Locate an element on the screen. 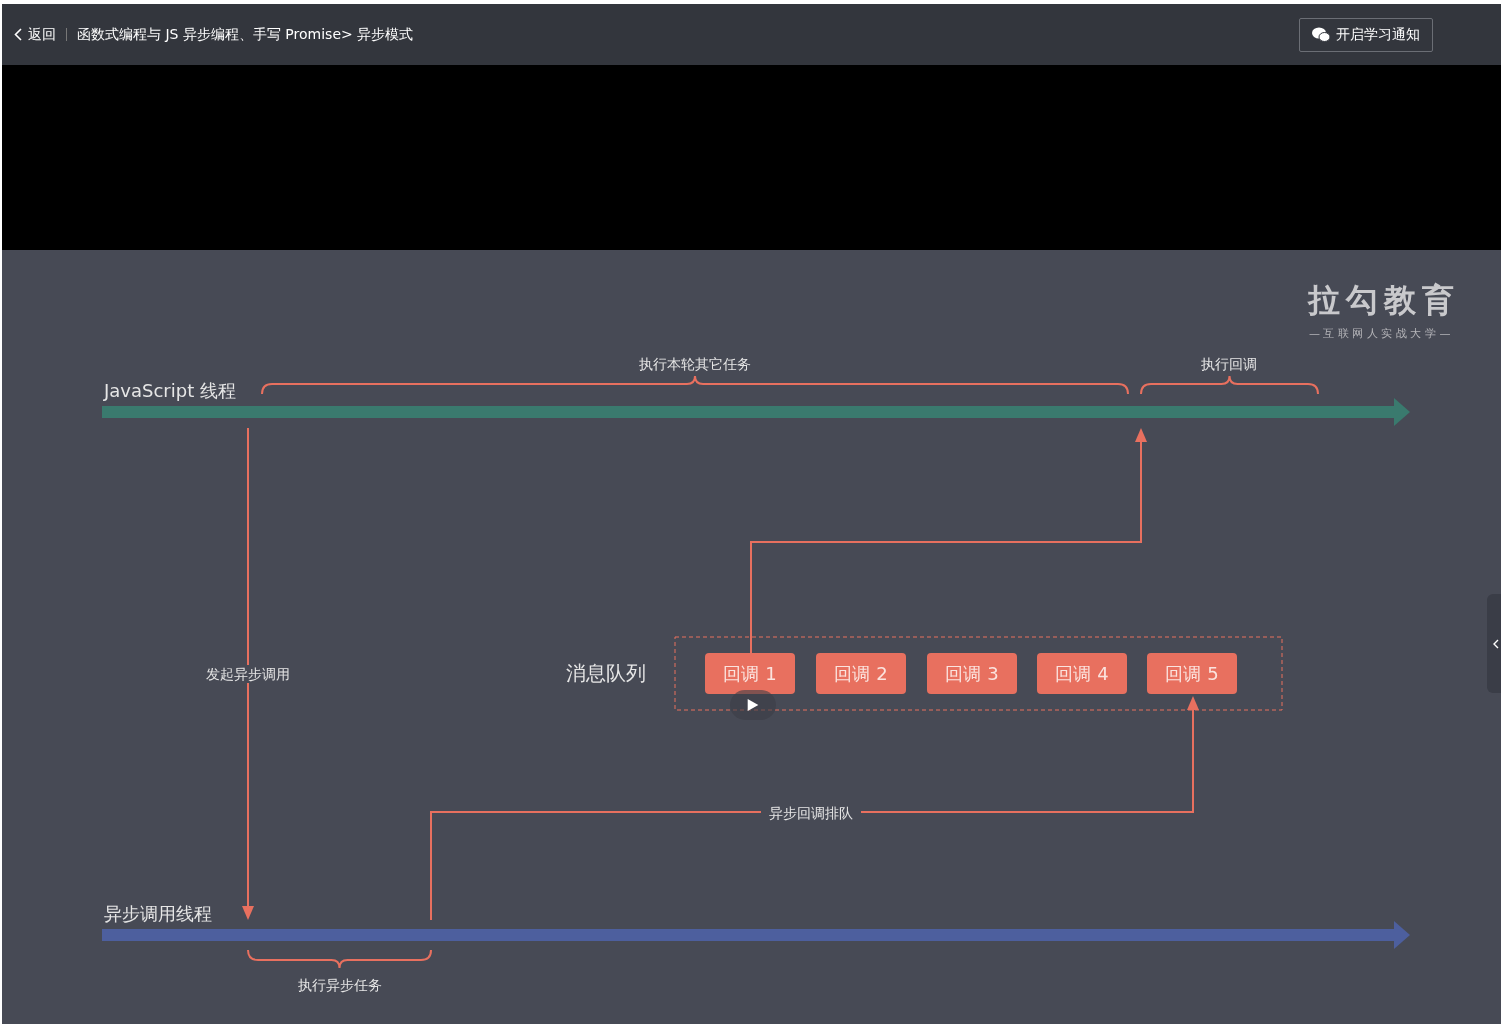 This screenshot has width=1501, height=1024. callback-chip: 回调 5 is located at coordinates (1192, 673).